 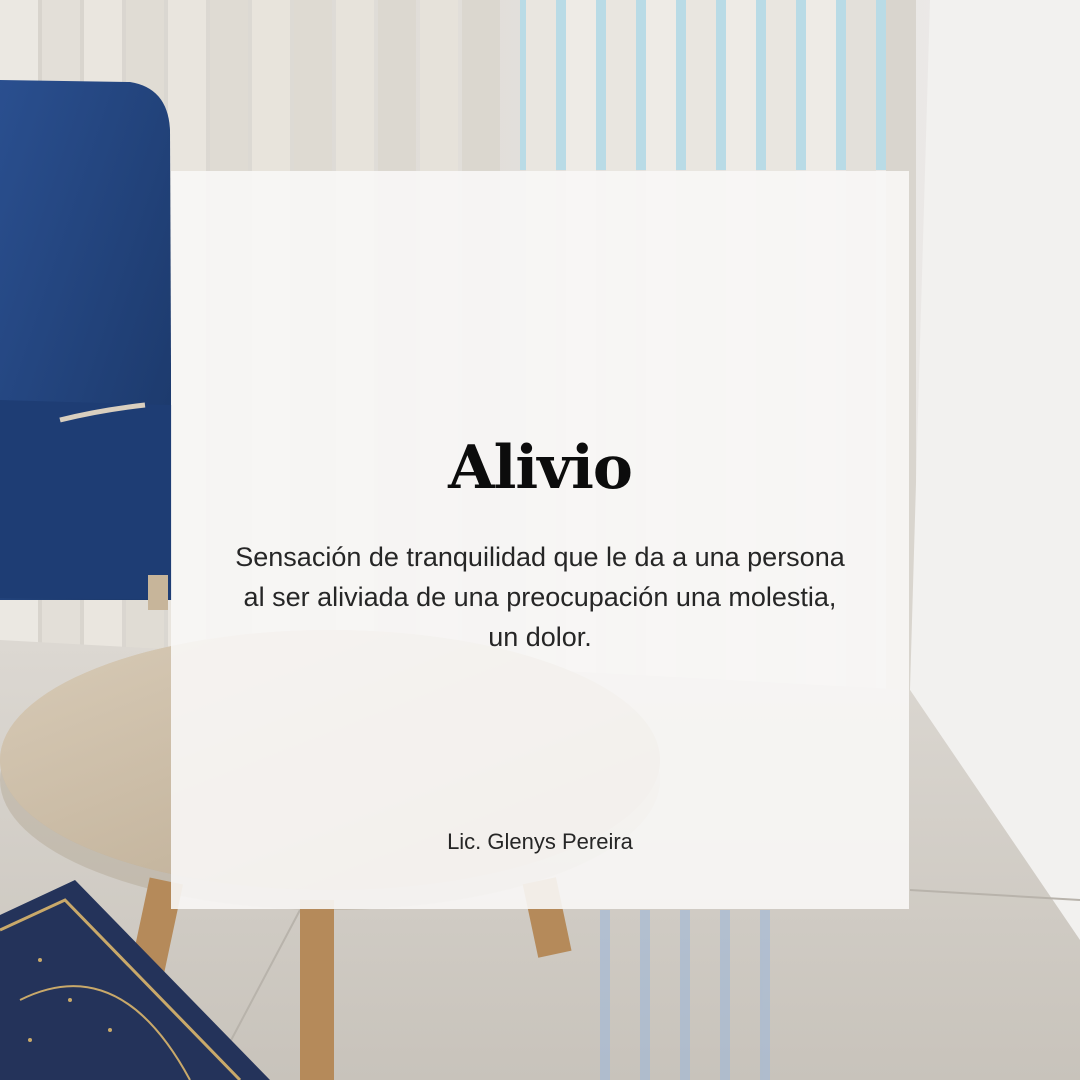 What do you see at coordinates (540, 468) in the screenshot?
I see `card-title: Alivio` at bounding box center [540, 468].